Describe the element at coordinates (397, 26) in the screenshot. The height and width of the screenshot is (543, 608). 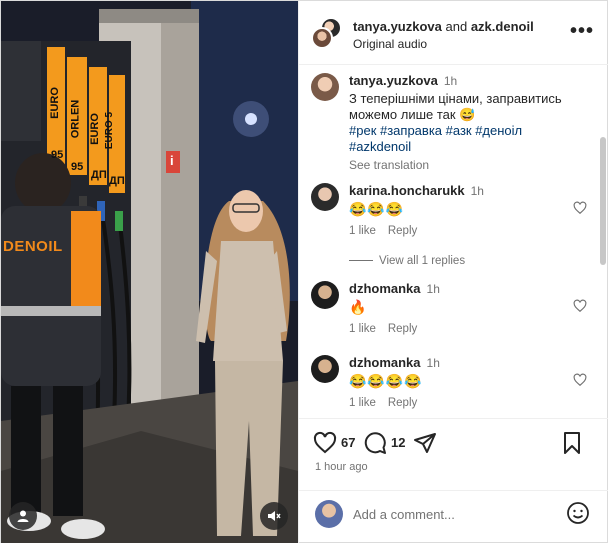
I see `owner-username: tanya.yuzkova` at that location.